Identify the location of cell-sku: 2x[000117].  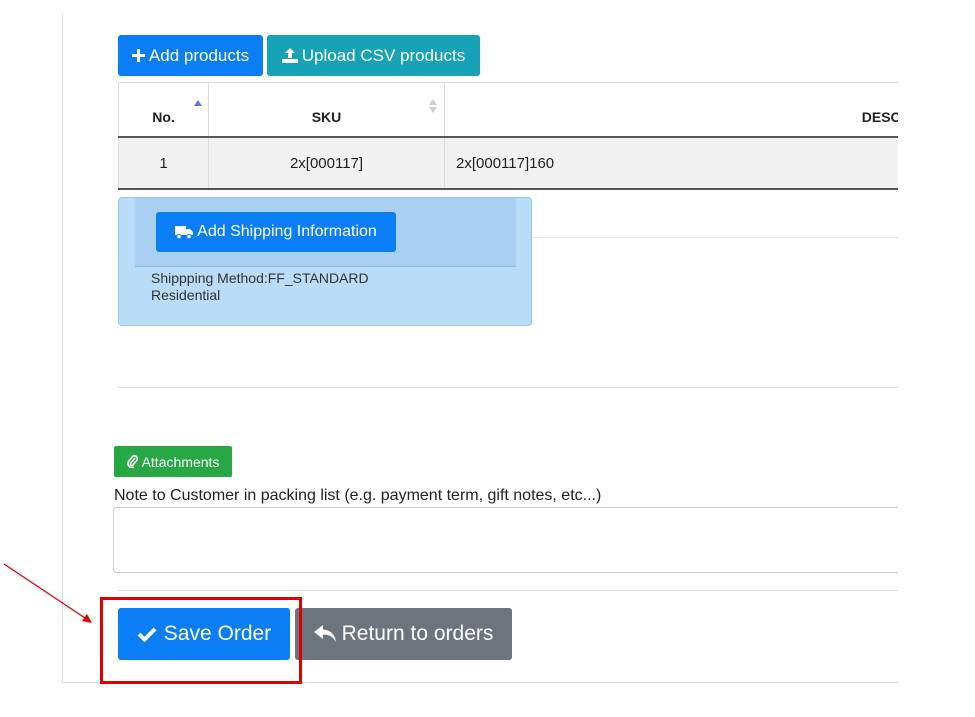
(326, 163).